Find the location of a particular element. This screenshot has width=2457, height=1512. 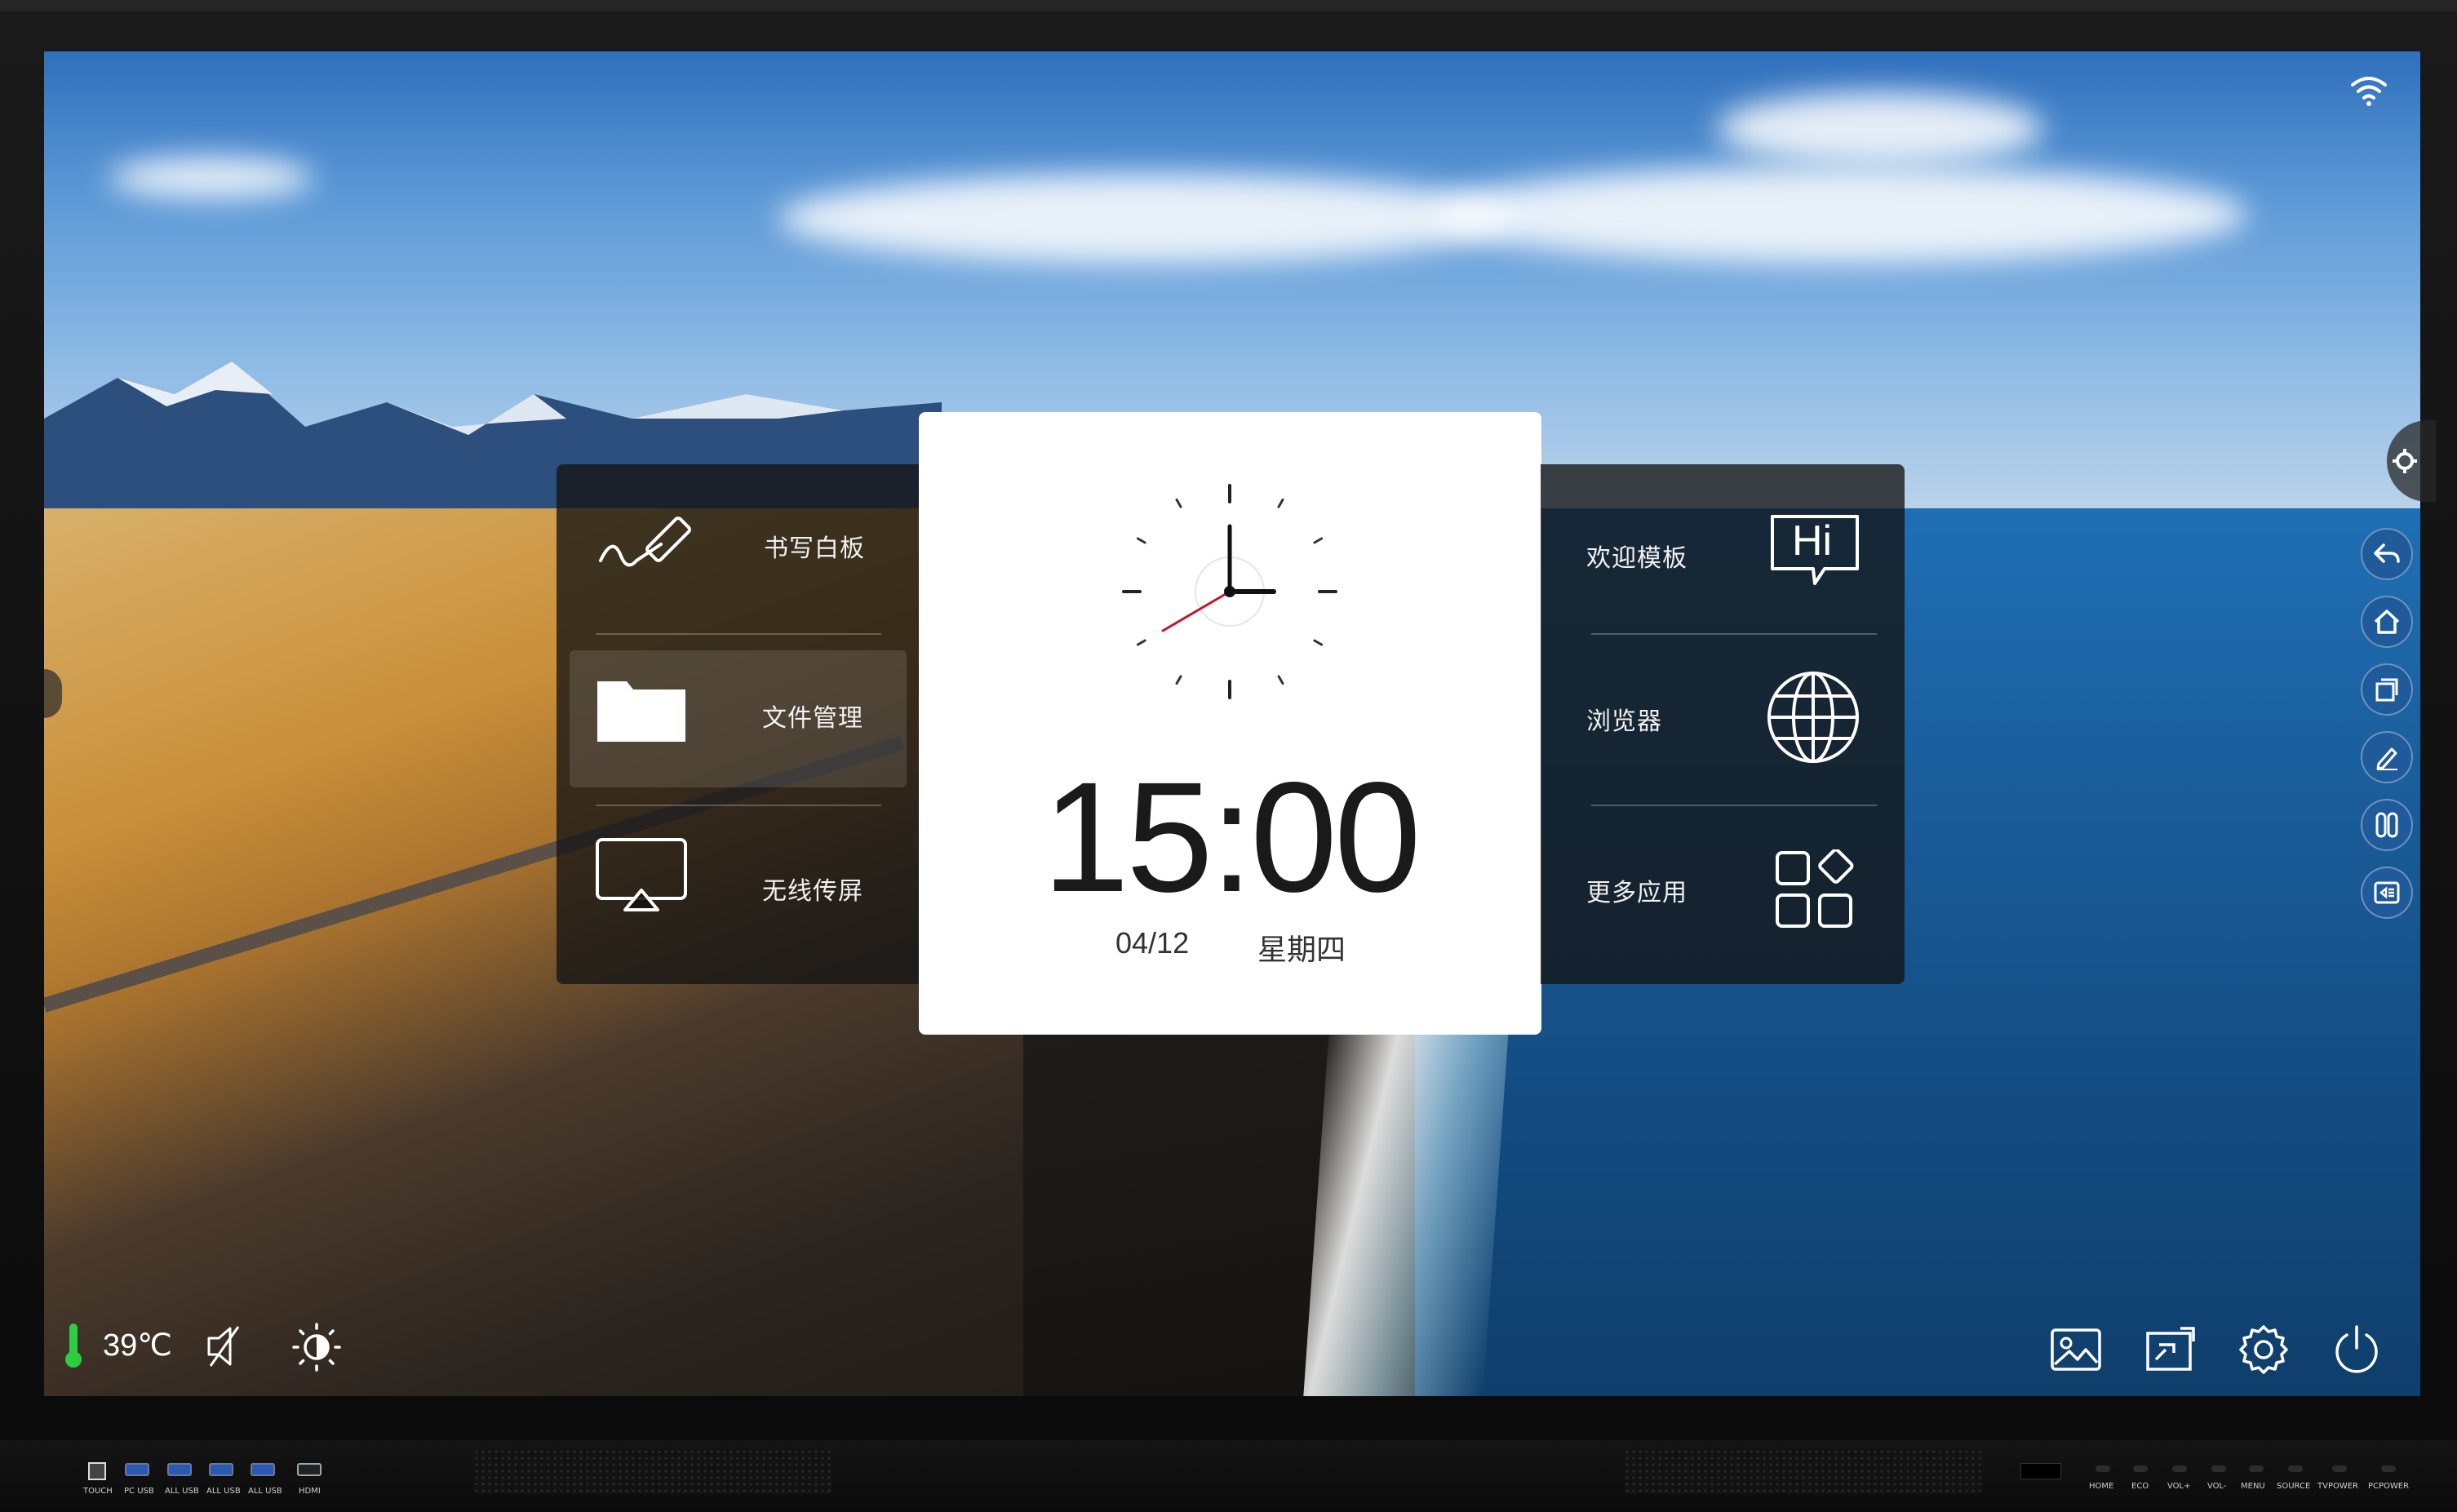

ir-sensor is located at coordinates (2040, 1471).